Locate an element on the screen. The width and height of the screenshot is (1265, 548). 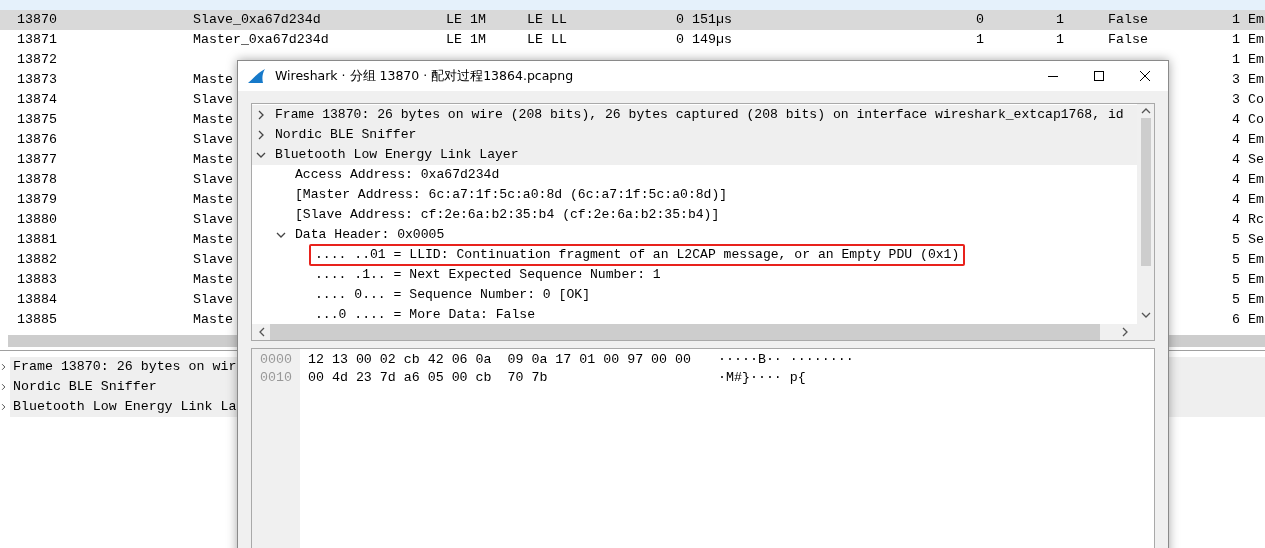
table-cell: 13882 is located at coordinates (37, 259).